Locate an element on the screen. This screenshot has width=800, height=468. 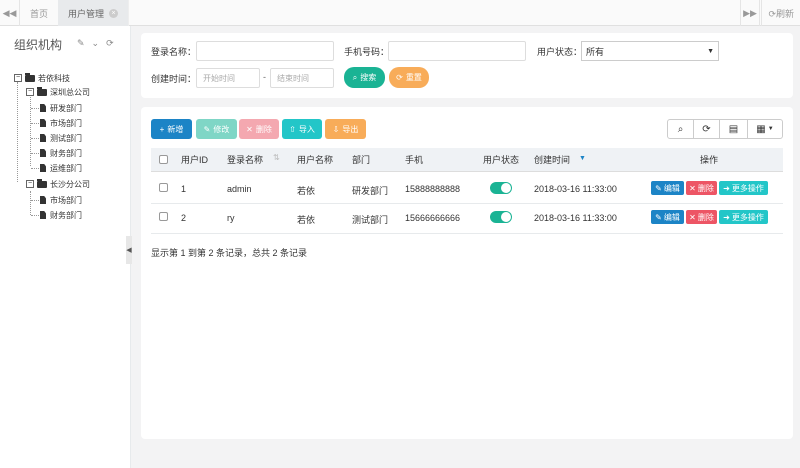
tree-node-label: 长沙分公司 is located at coordinates (70, 184).